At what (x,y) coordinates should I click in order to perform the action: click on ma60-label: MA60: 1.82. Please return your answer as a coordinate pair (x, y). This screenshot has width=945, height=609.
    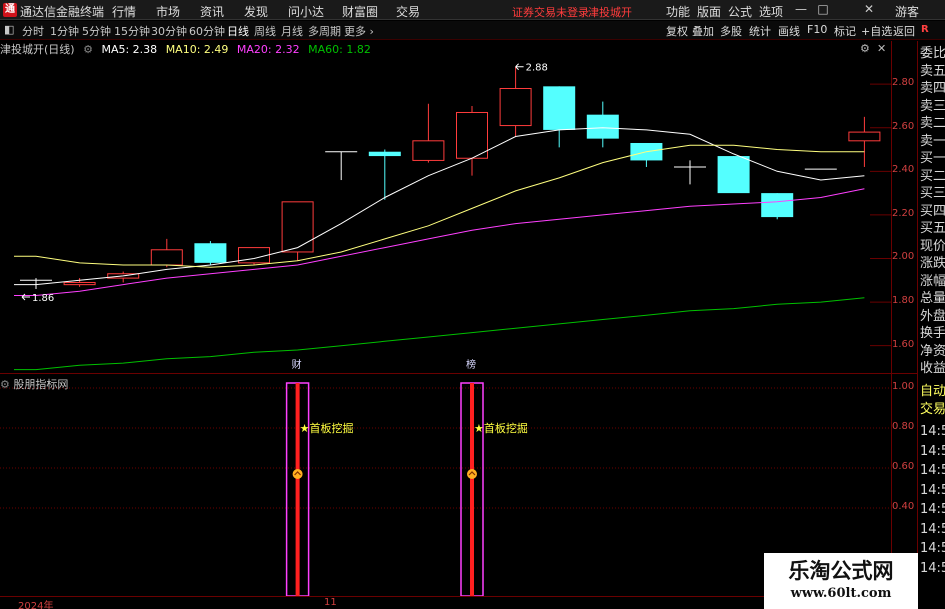
    Looking at the image, I should click on (339, 49).